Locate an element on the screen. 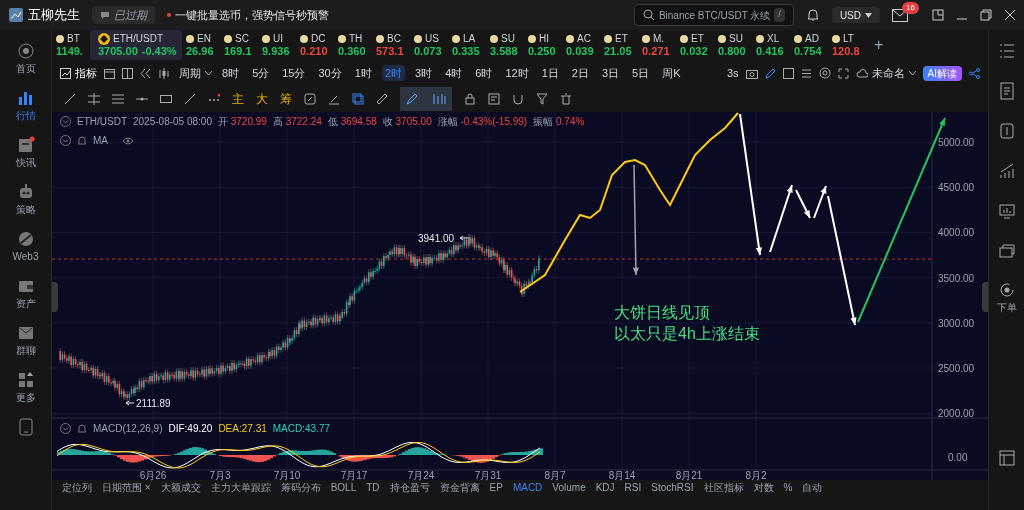 Image resolution: width=1024 pixels, height=510 pixels. ray-icon is located at coordinates (190, 99).